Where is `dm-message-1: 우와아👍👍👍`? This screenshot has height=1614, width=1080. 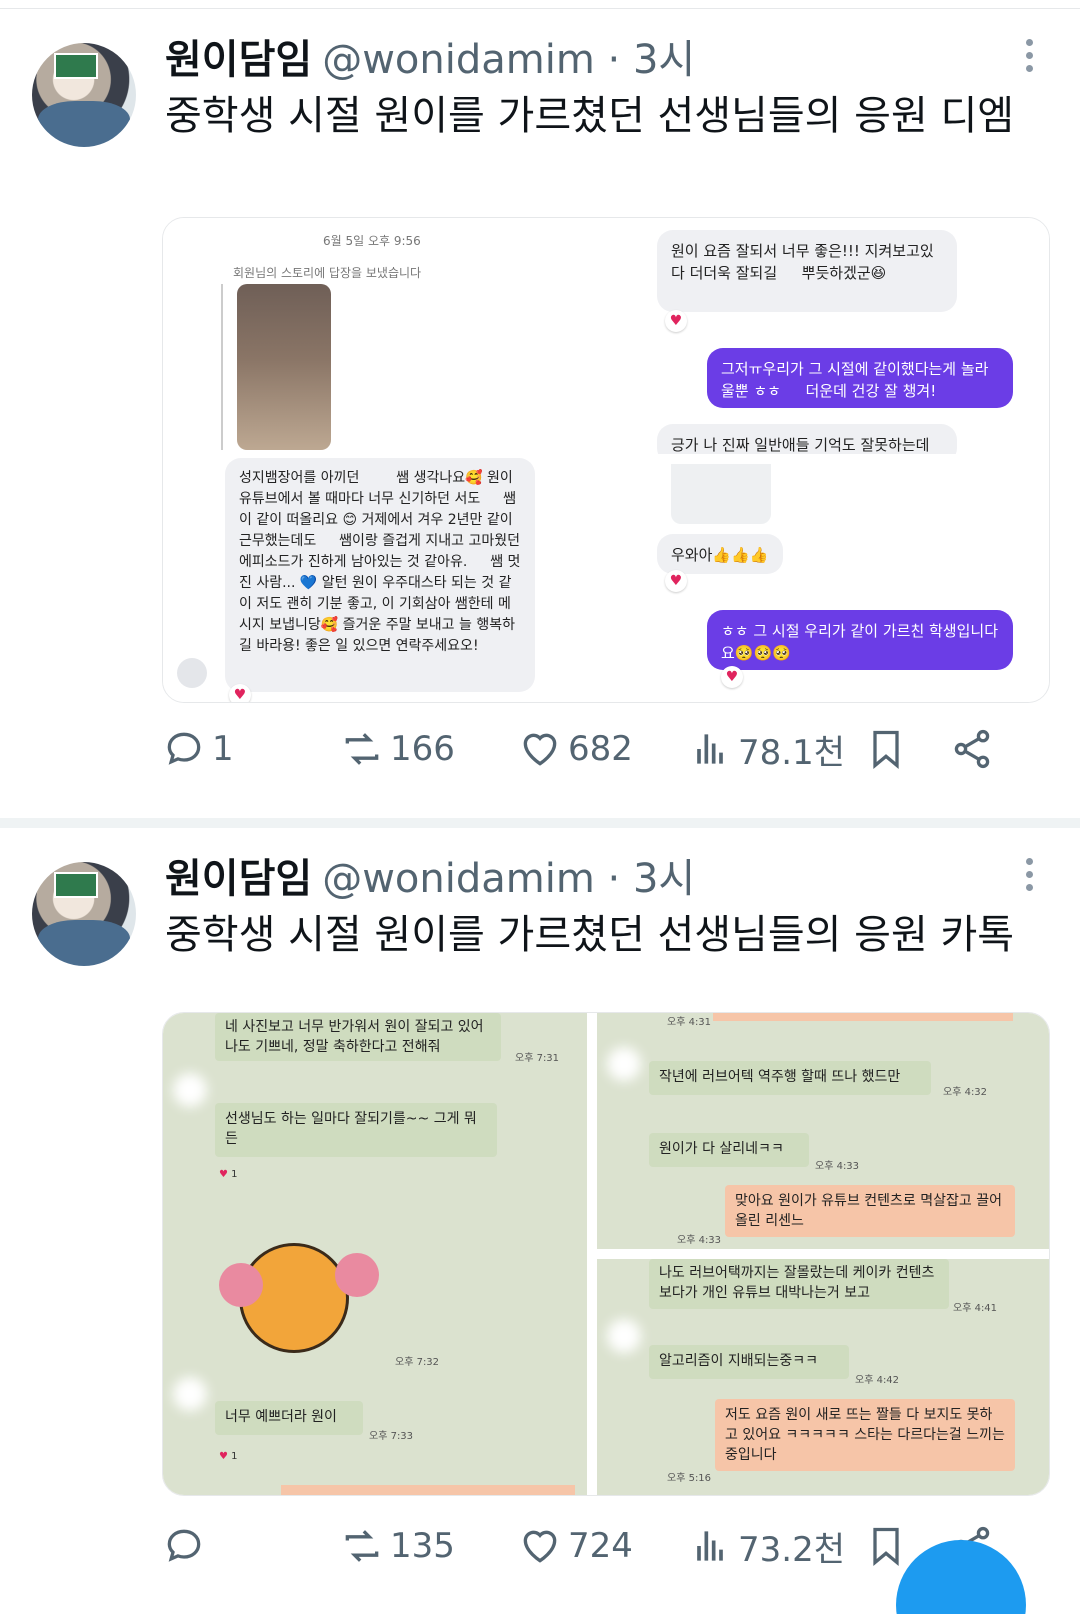
dm-message-1: 우와아👍👍👍 is located at coordinates (720, 554).